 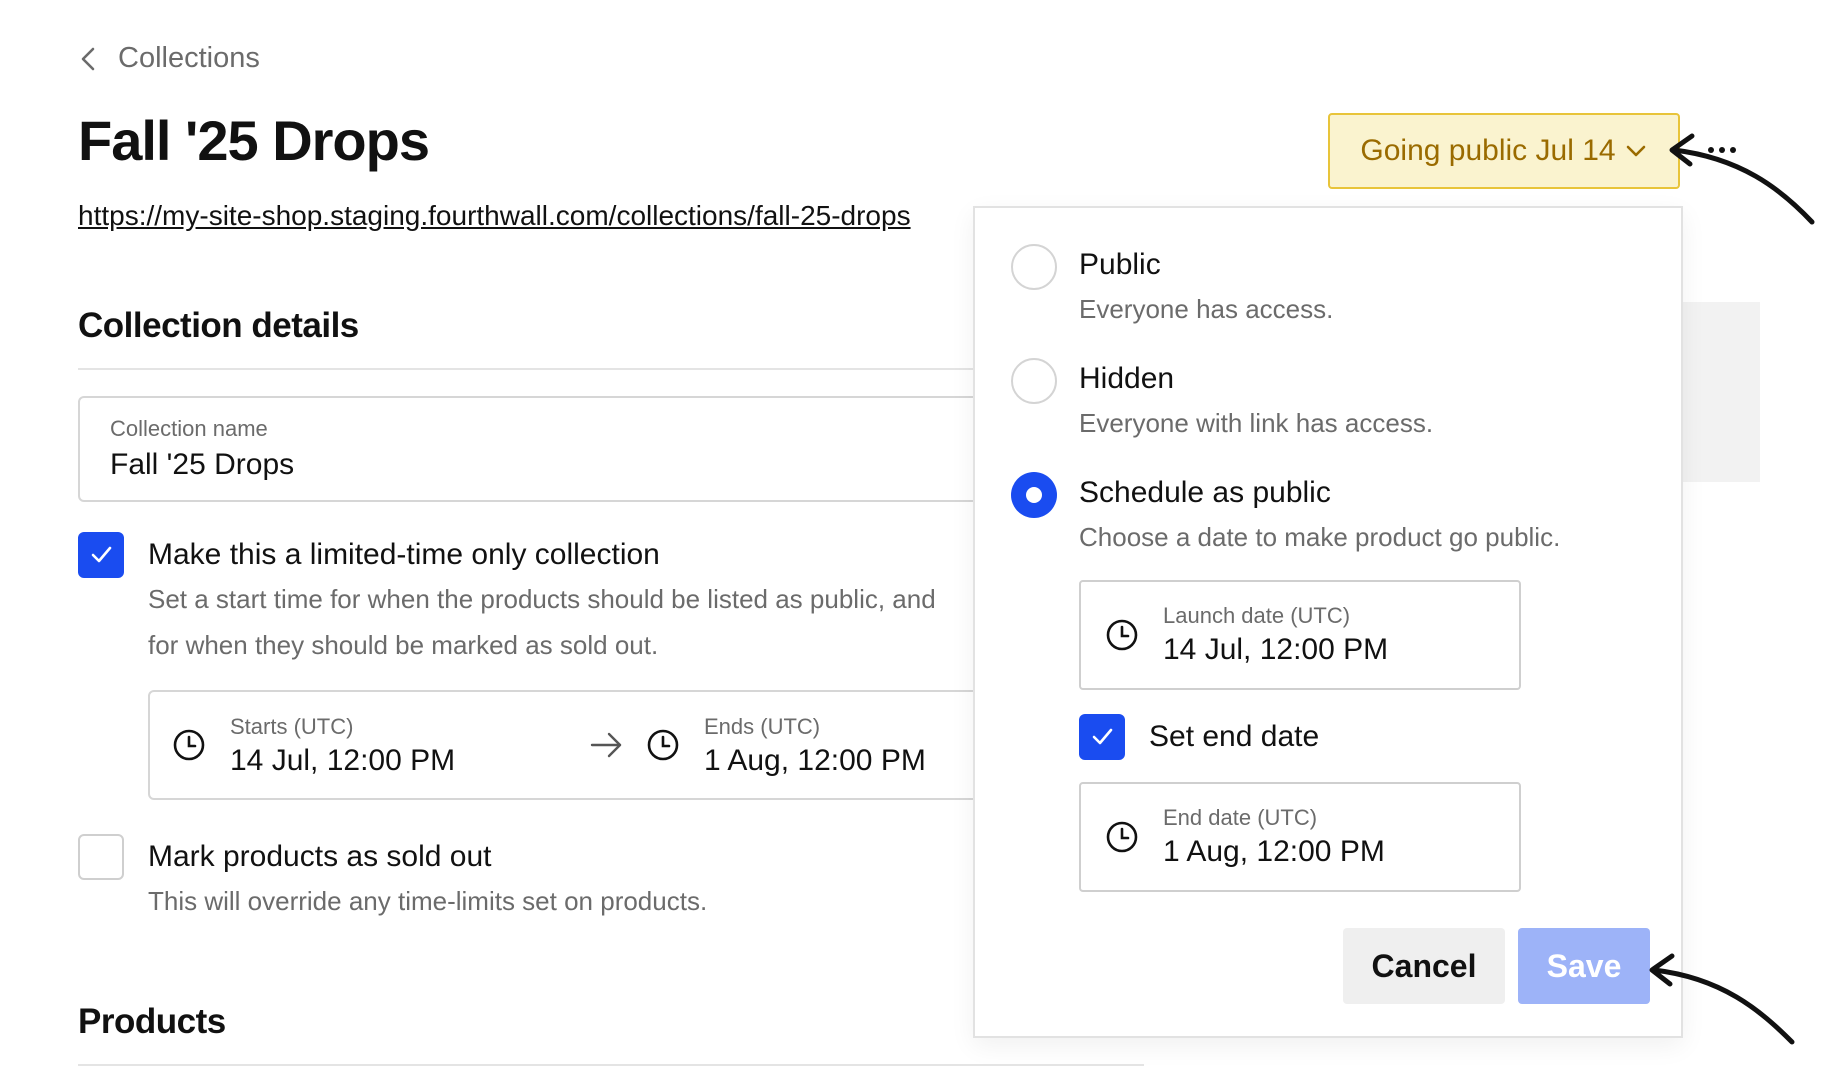 What do you see at coordinates (1720, 392) in the screenshot?
I see `side-panel` at bounding box center [1720, 392].